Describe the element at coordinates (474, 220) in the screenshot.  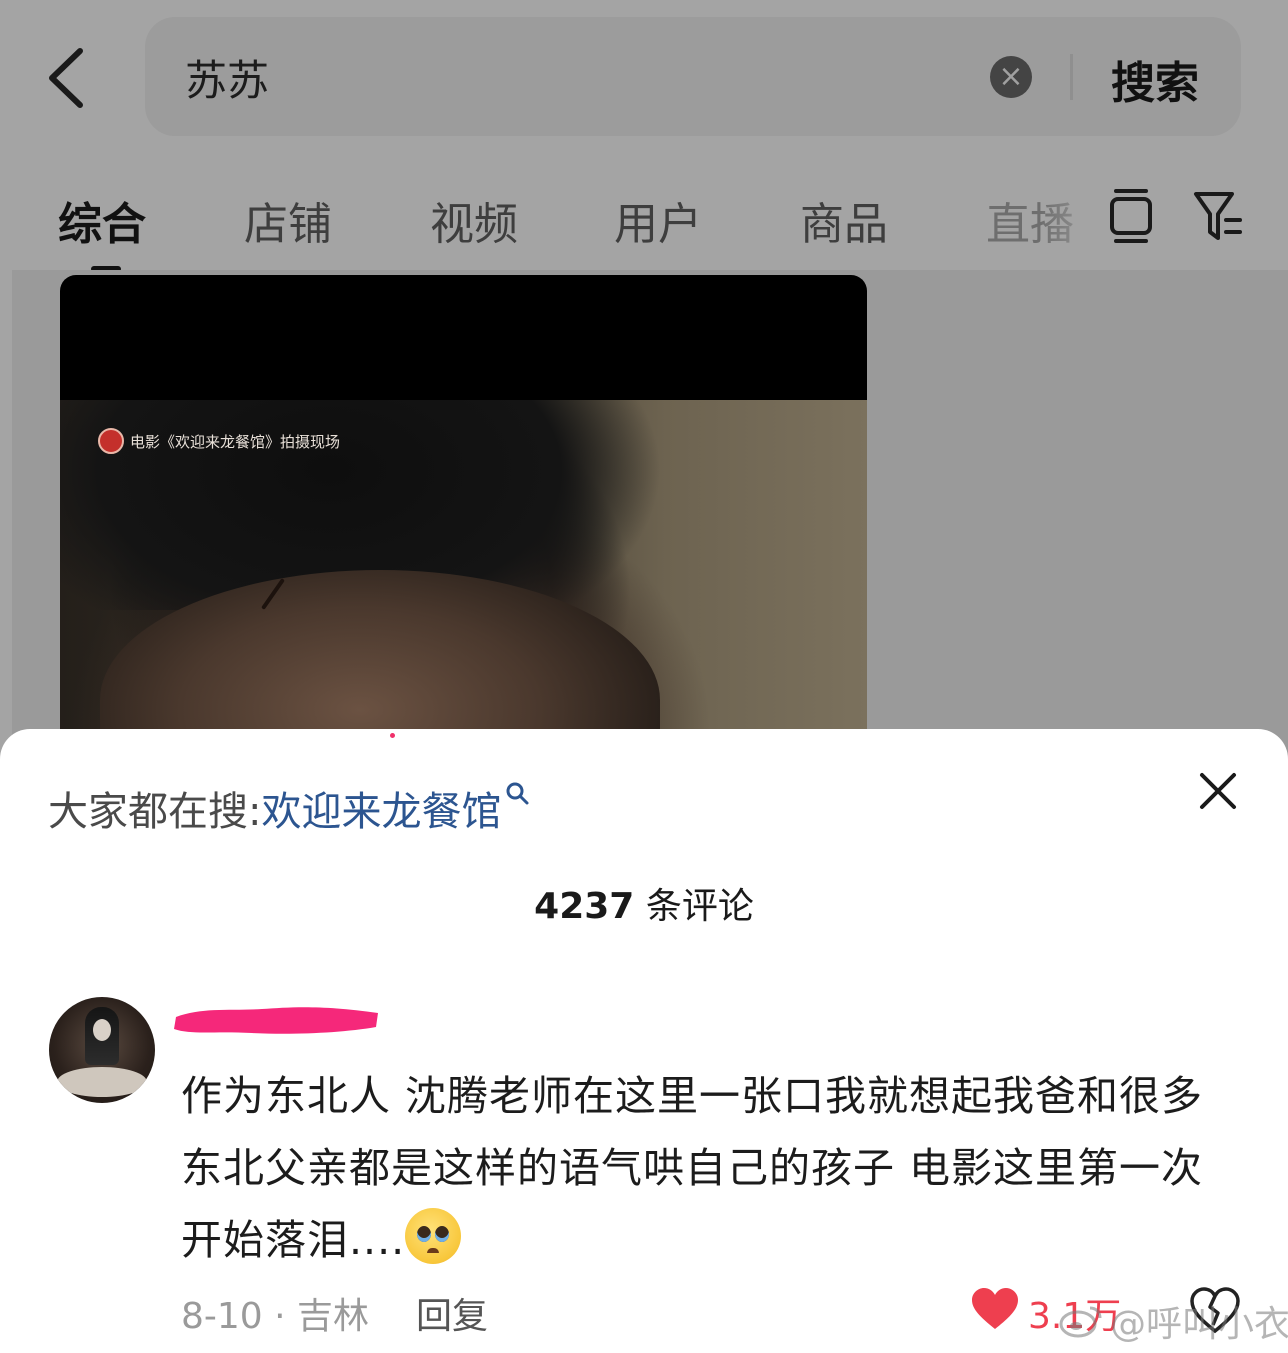
I see `tab-videos: 视频` at that location.